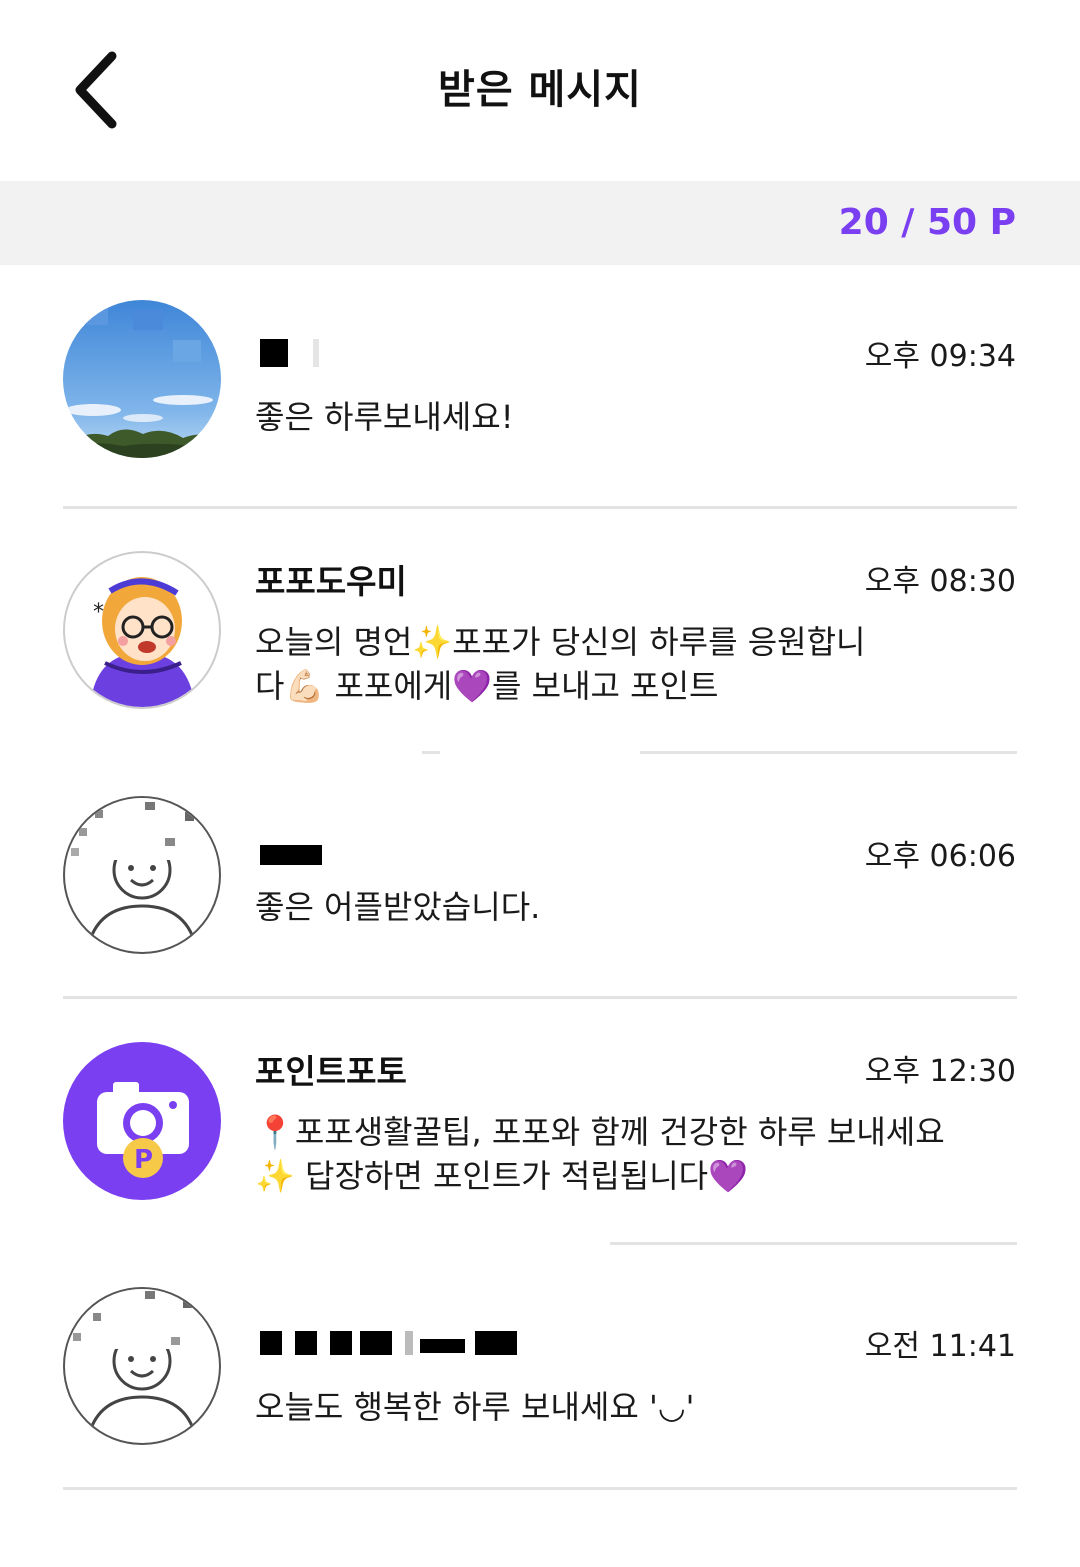 This screenshot has width=1080, height=1567. What do you see at coordinates (940, 1346) in the screenshot?
I see `message-time: 오전 11:41` at bounding box center [940, 1346].